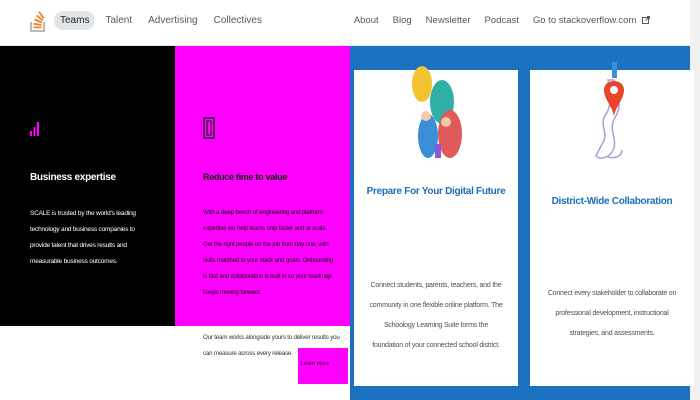 Image resolution: width=700 pixels, height=400 pixels. I want to click on nav-podcast: Podcast, so click(502, 20).